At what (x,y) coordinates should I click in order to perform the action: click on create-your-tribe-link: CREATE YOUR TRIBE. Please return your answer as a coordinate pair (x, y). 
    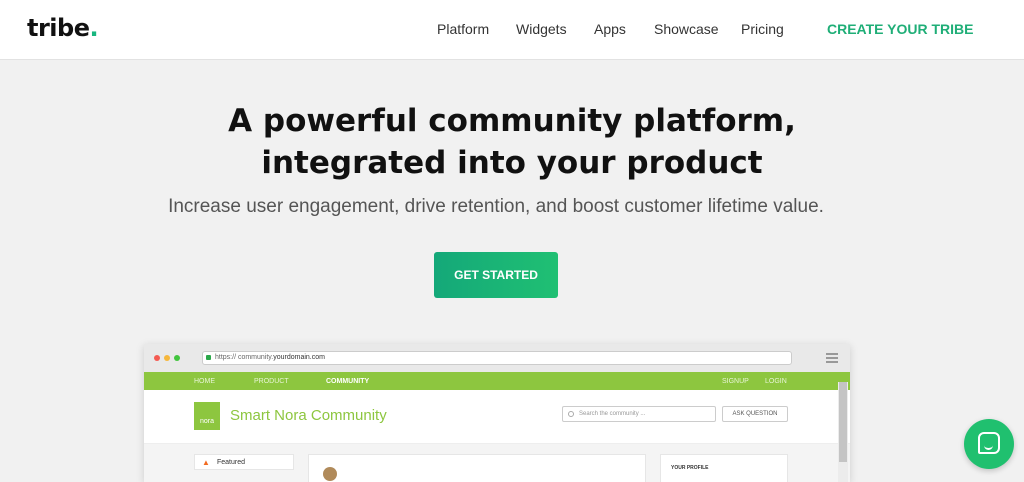
    Looking at the image, I should click on (900, 29).